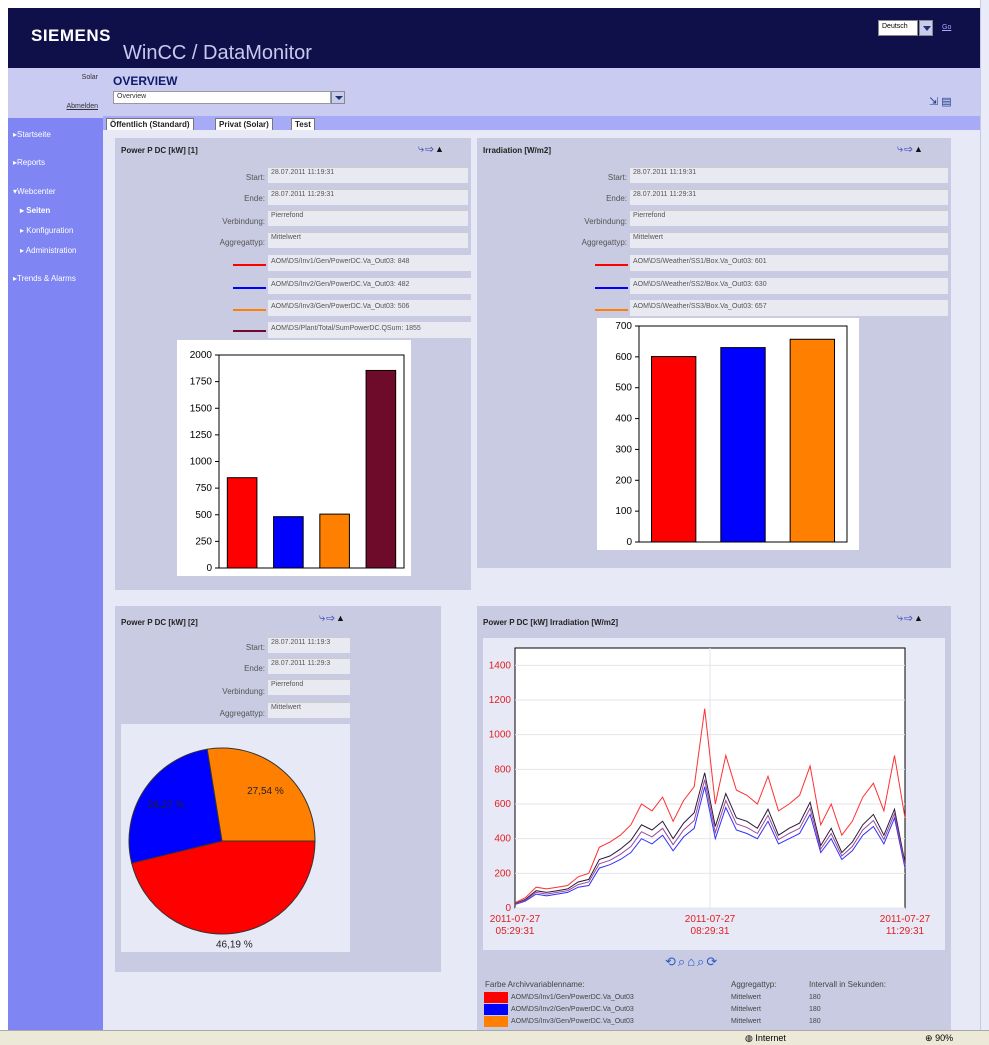  I want to click on zoom-in-icon: ⌕, so click(682, 961).